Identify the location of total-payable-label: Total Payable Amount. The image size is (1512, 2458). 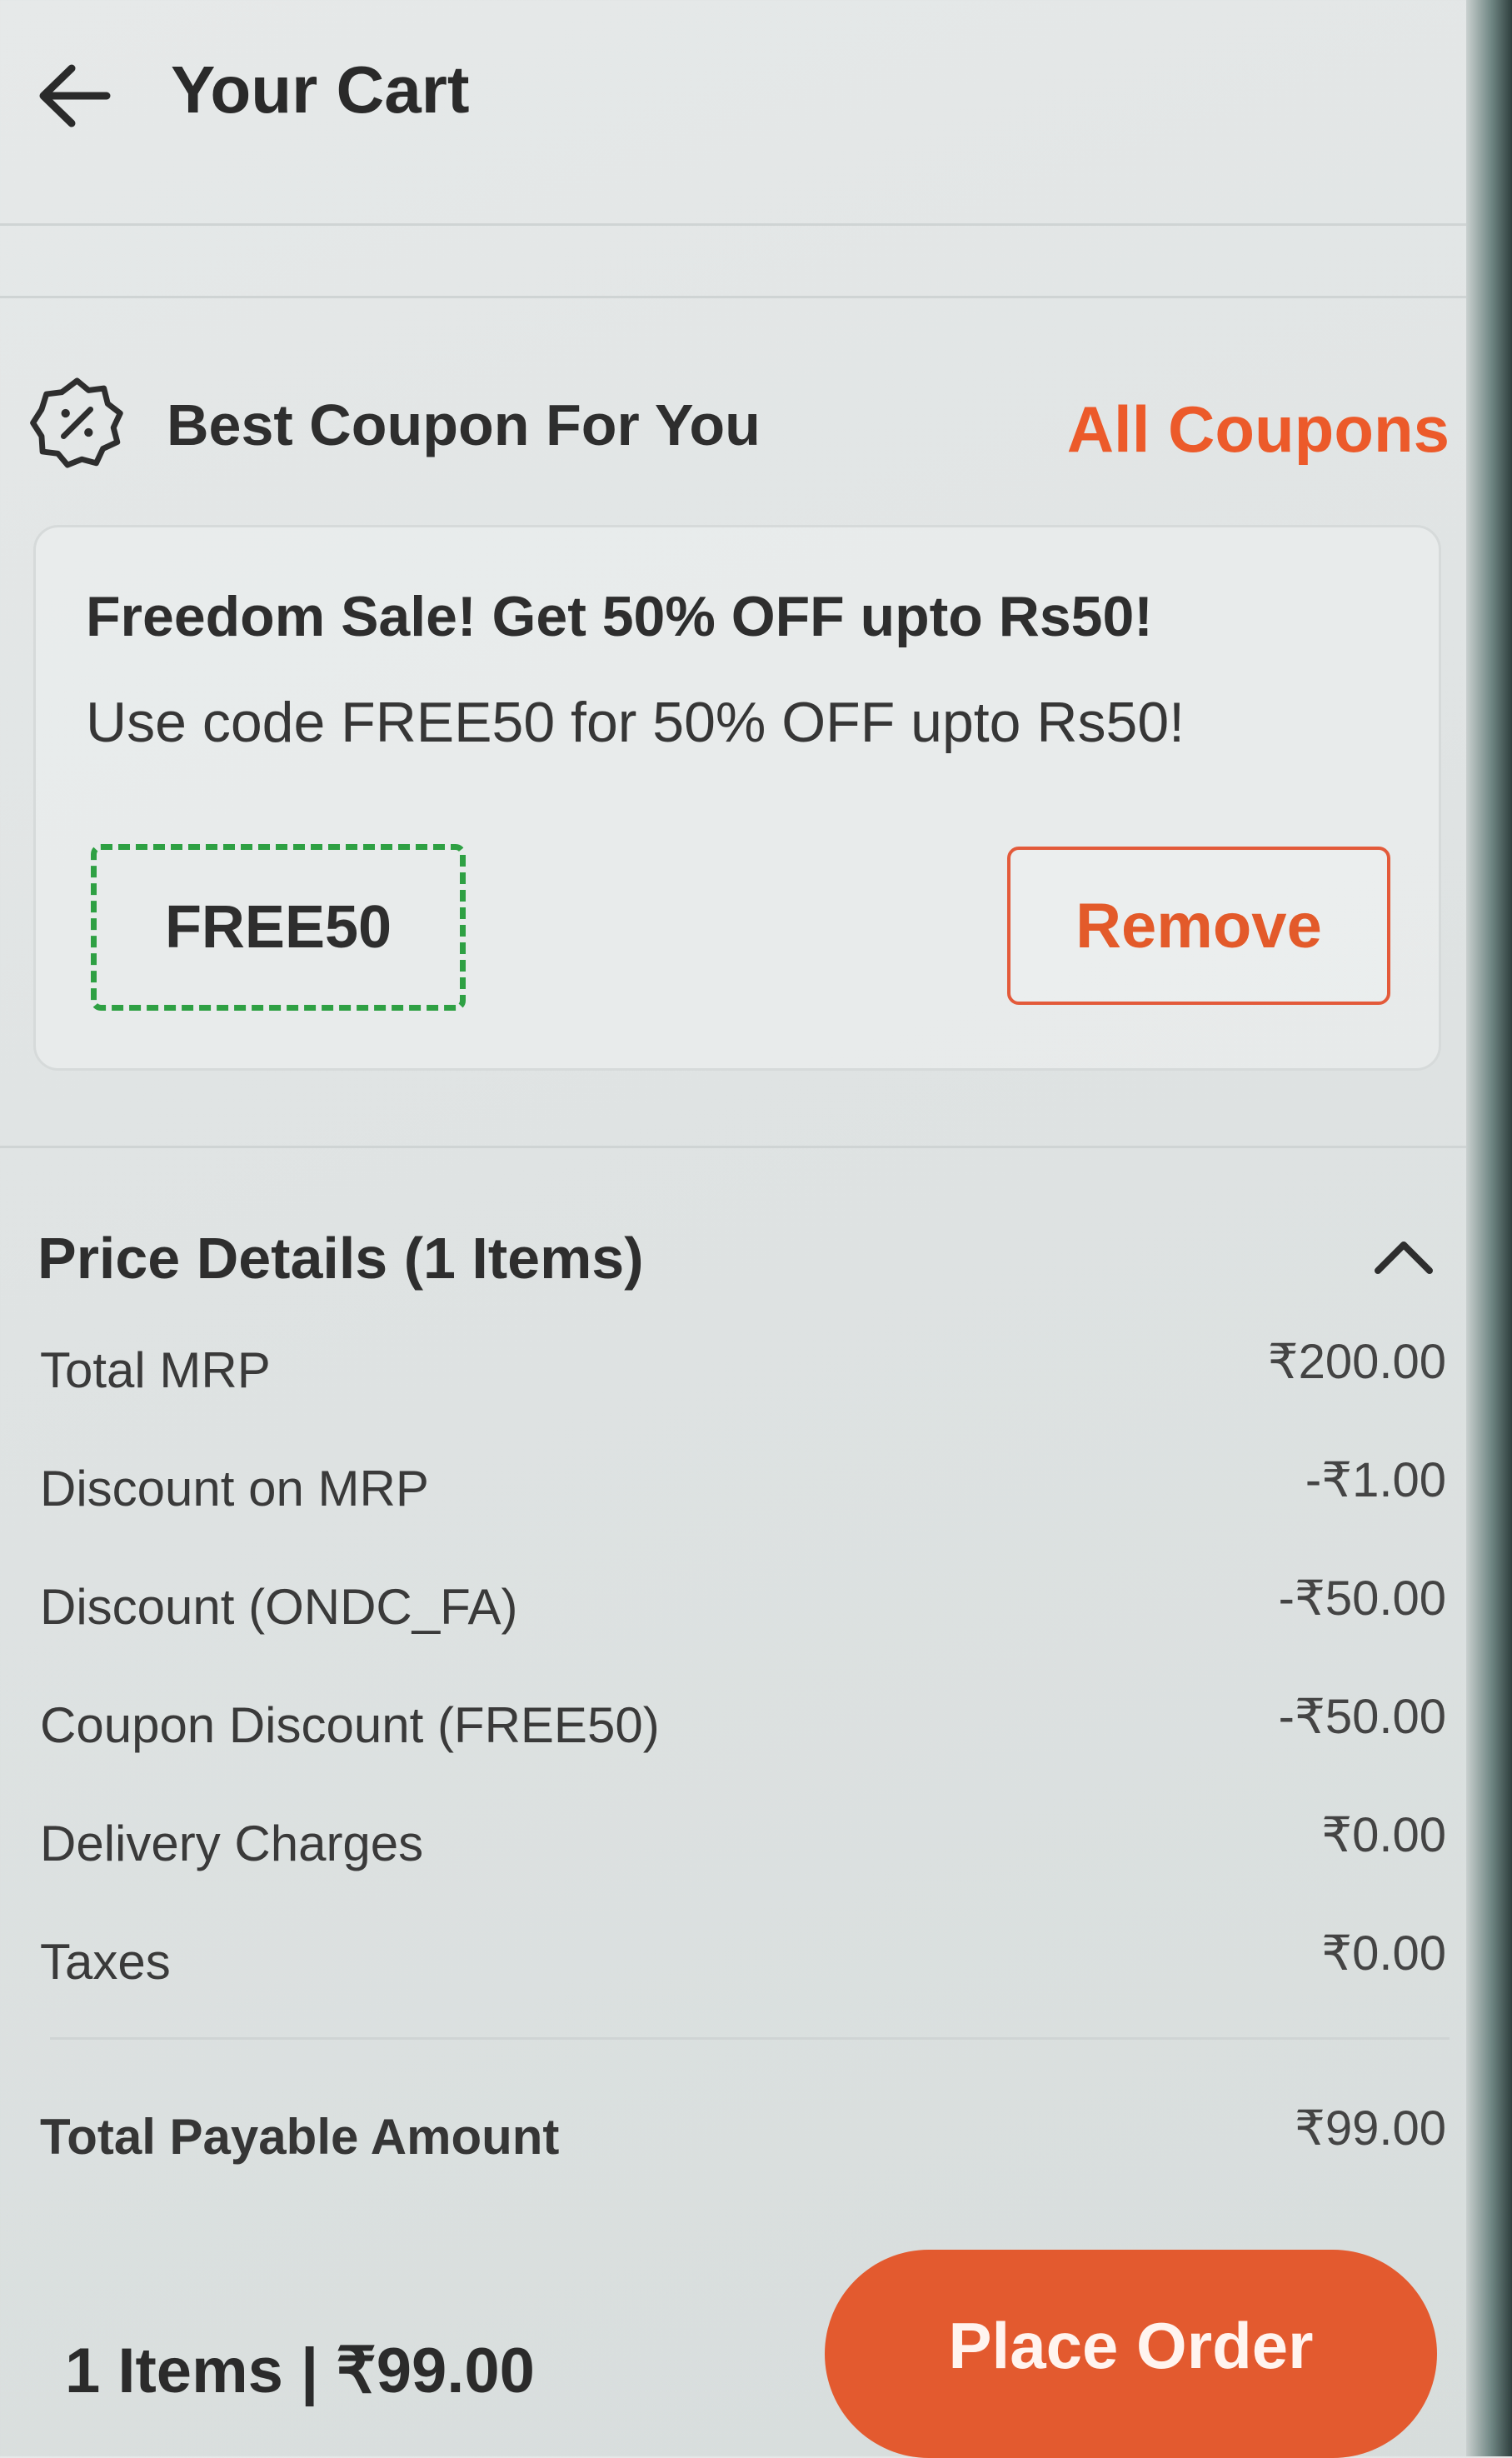
(300, 2137).